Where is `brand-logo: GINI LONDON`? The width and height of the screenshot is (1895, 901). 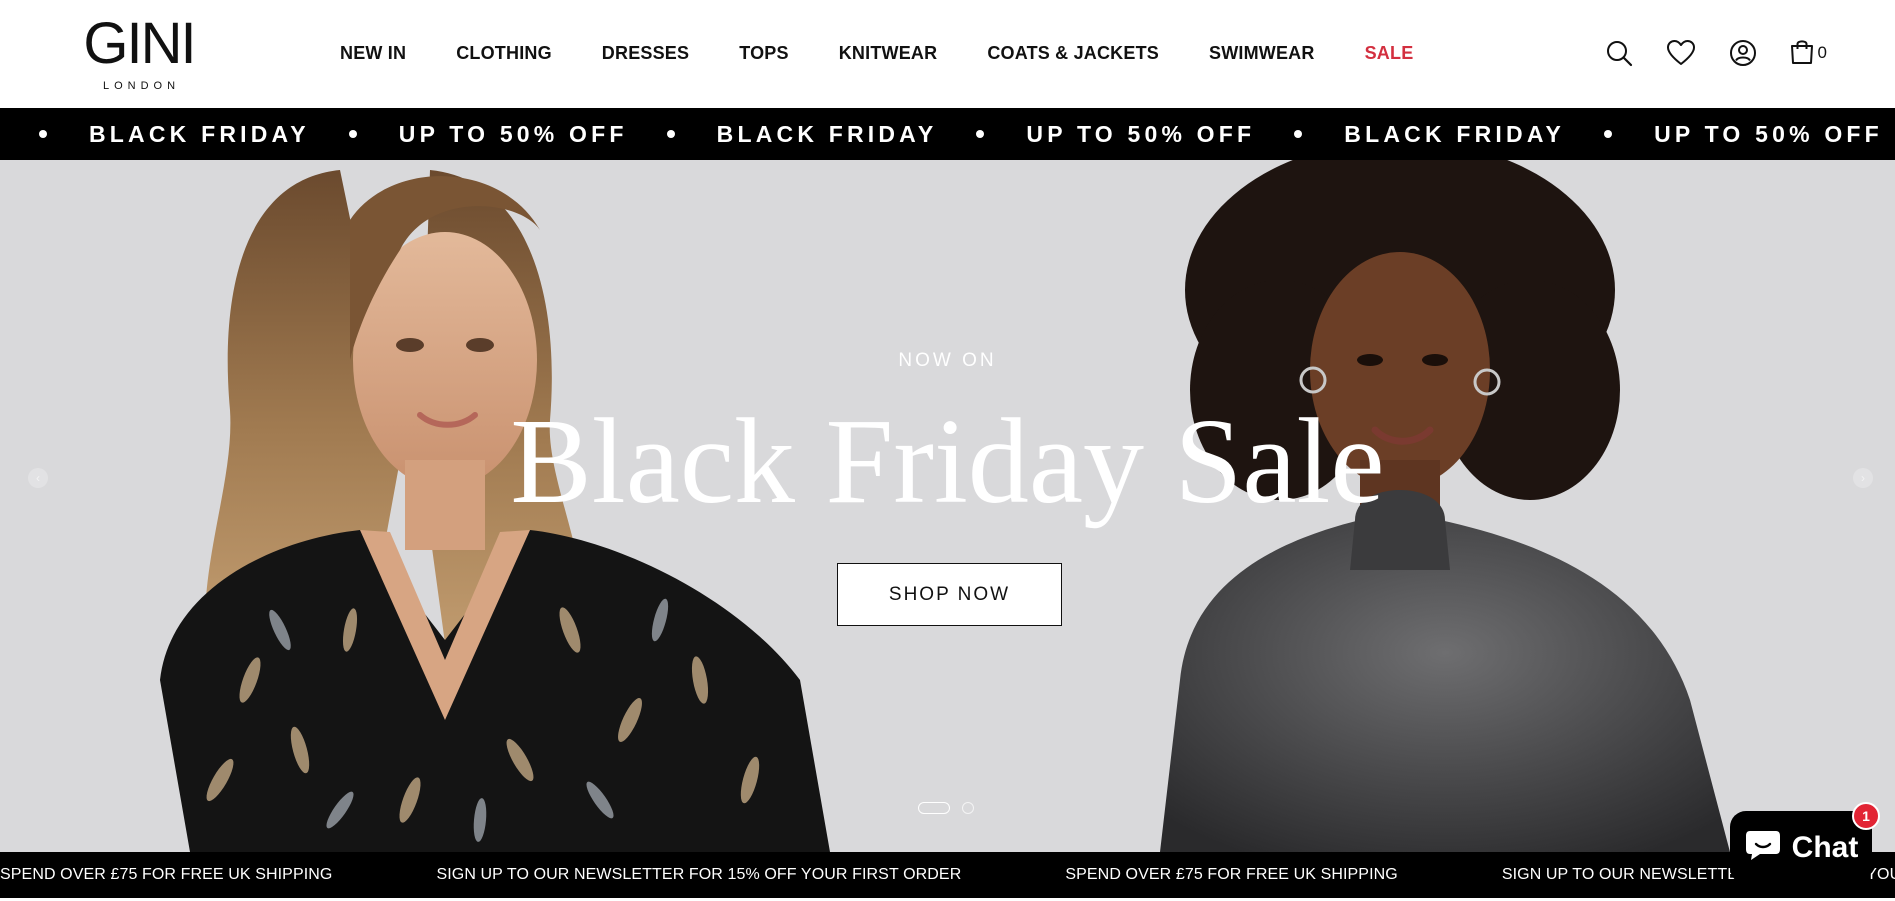 brand-logo: GINI LONDON is located at coordinates (139, 54).